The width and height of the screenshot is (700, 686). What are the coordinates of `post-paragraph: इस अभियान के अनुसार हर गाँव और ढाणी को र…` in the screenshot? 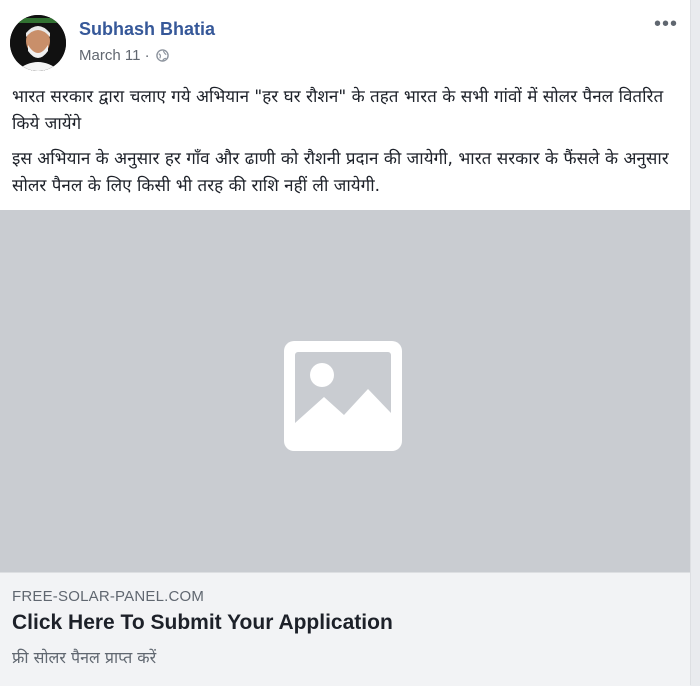 It's located at (340, 172).